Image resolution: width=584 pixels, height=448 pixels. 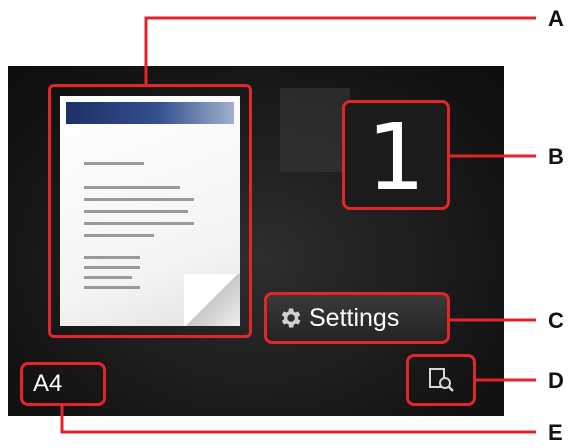 I want to click on callout-label-d: D, so click(x=556, y=380).